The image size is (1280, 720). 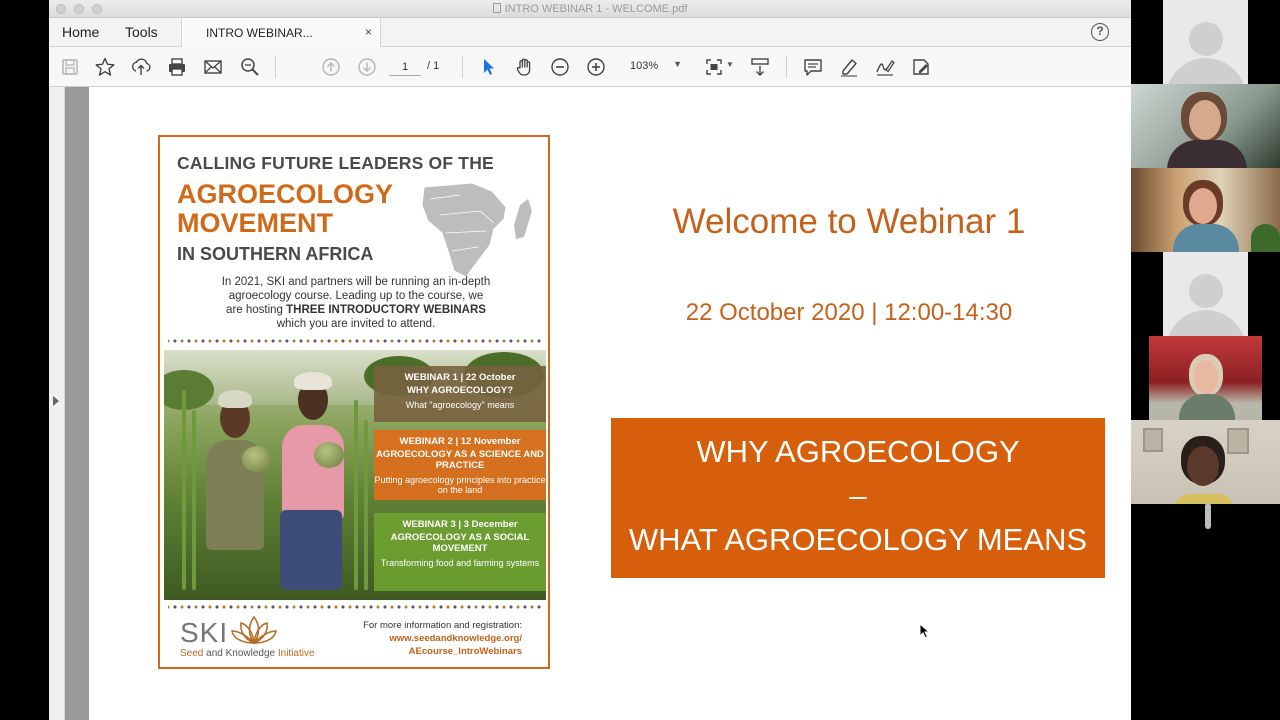 I want to click on webinar-3-title: AGROECOLOGY AS A SOCIAL MOVEMENT, so click(x=460, y=543).